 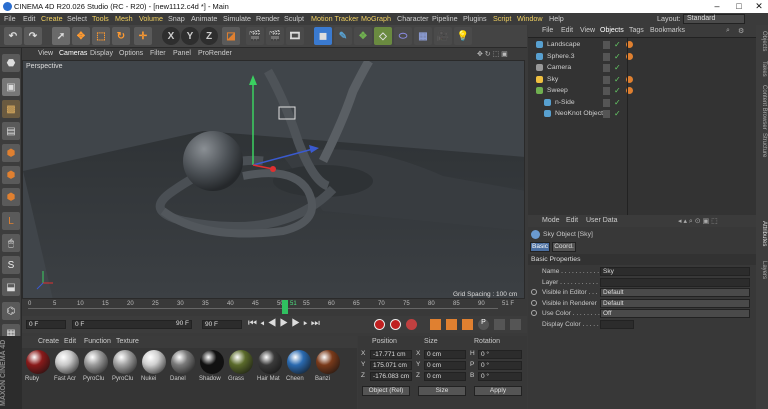 What do you see at coordinates (612, 30) in the screenshot?
I see `obj-tab-objects: Objects` at bounding box center [612, 30].